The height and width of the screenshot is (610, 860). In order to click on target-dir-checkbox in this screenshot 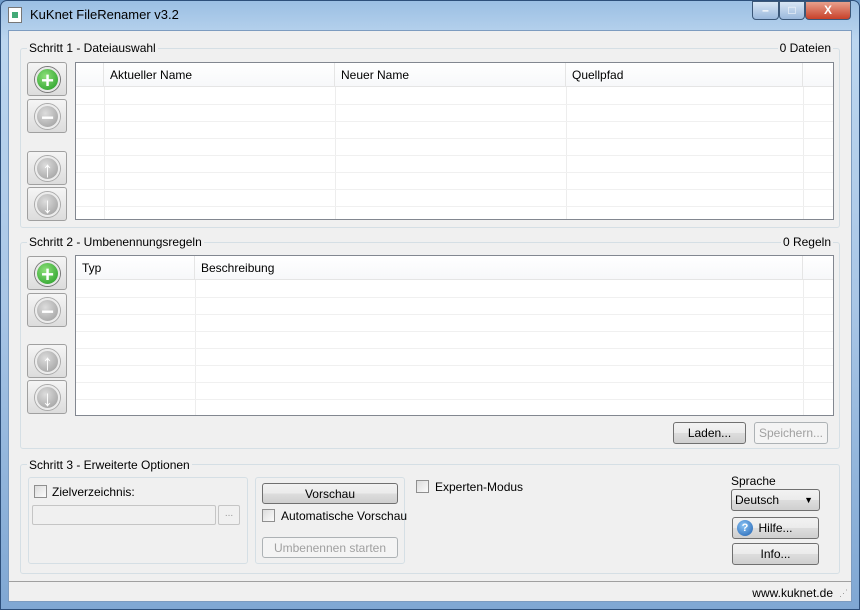, I will do `click(40, 491)`.